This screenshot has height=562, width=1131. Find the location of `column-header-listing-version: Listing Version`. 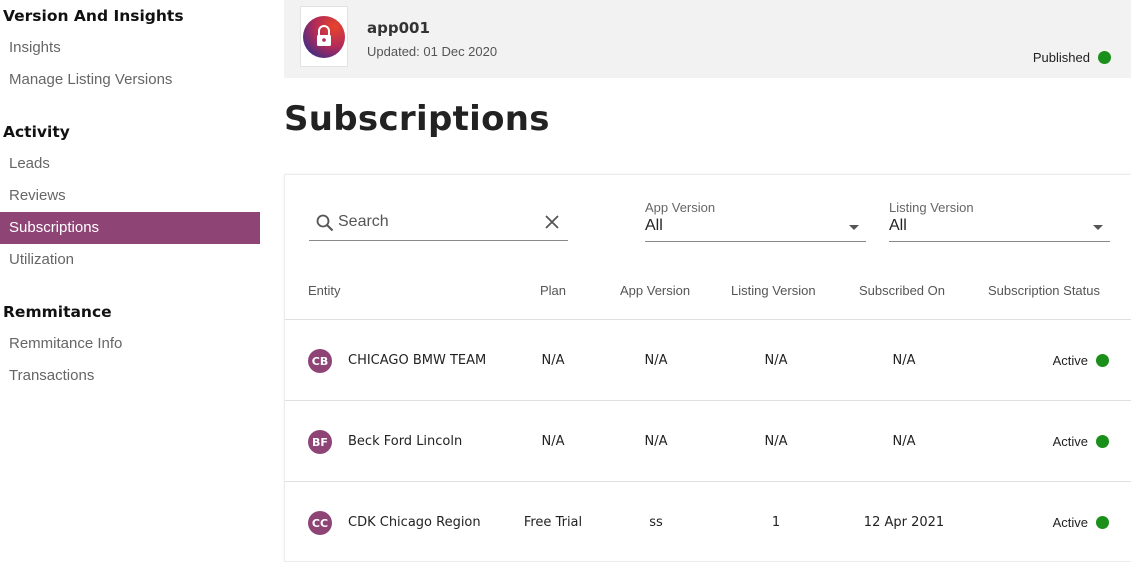

column-header-listing-version: Listing Version is located at coordinates (773, 290).